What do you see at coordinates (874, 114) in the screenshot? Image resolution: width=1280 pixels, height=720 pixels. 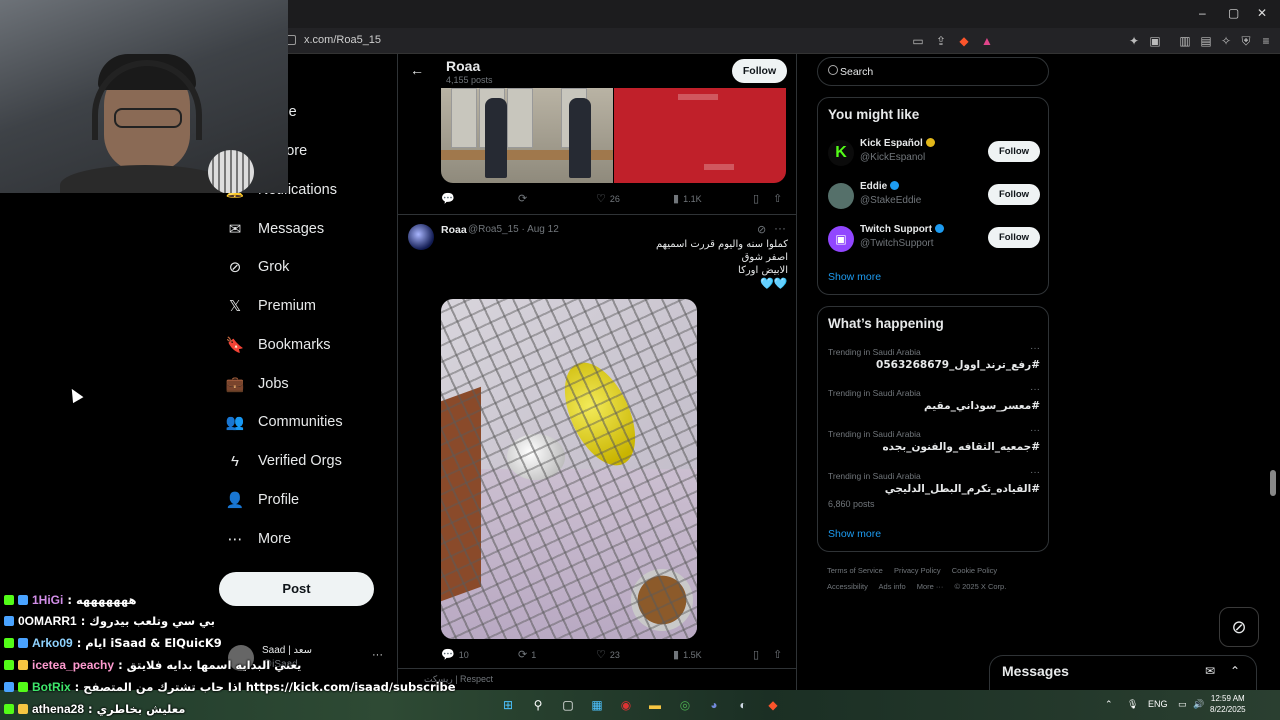 I see `panel-title: You might like` at bounding box center [874, 114].